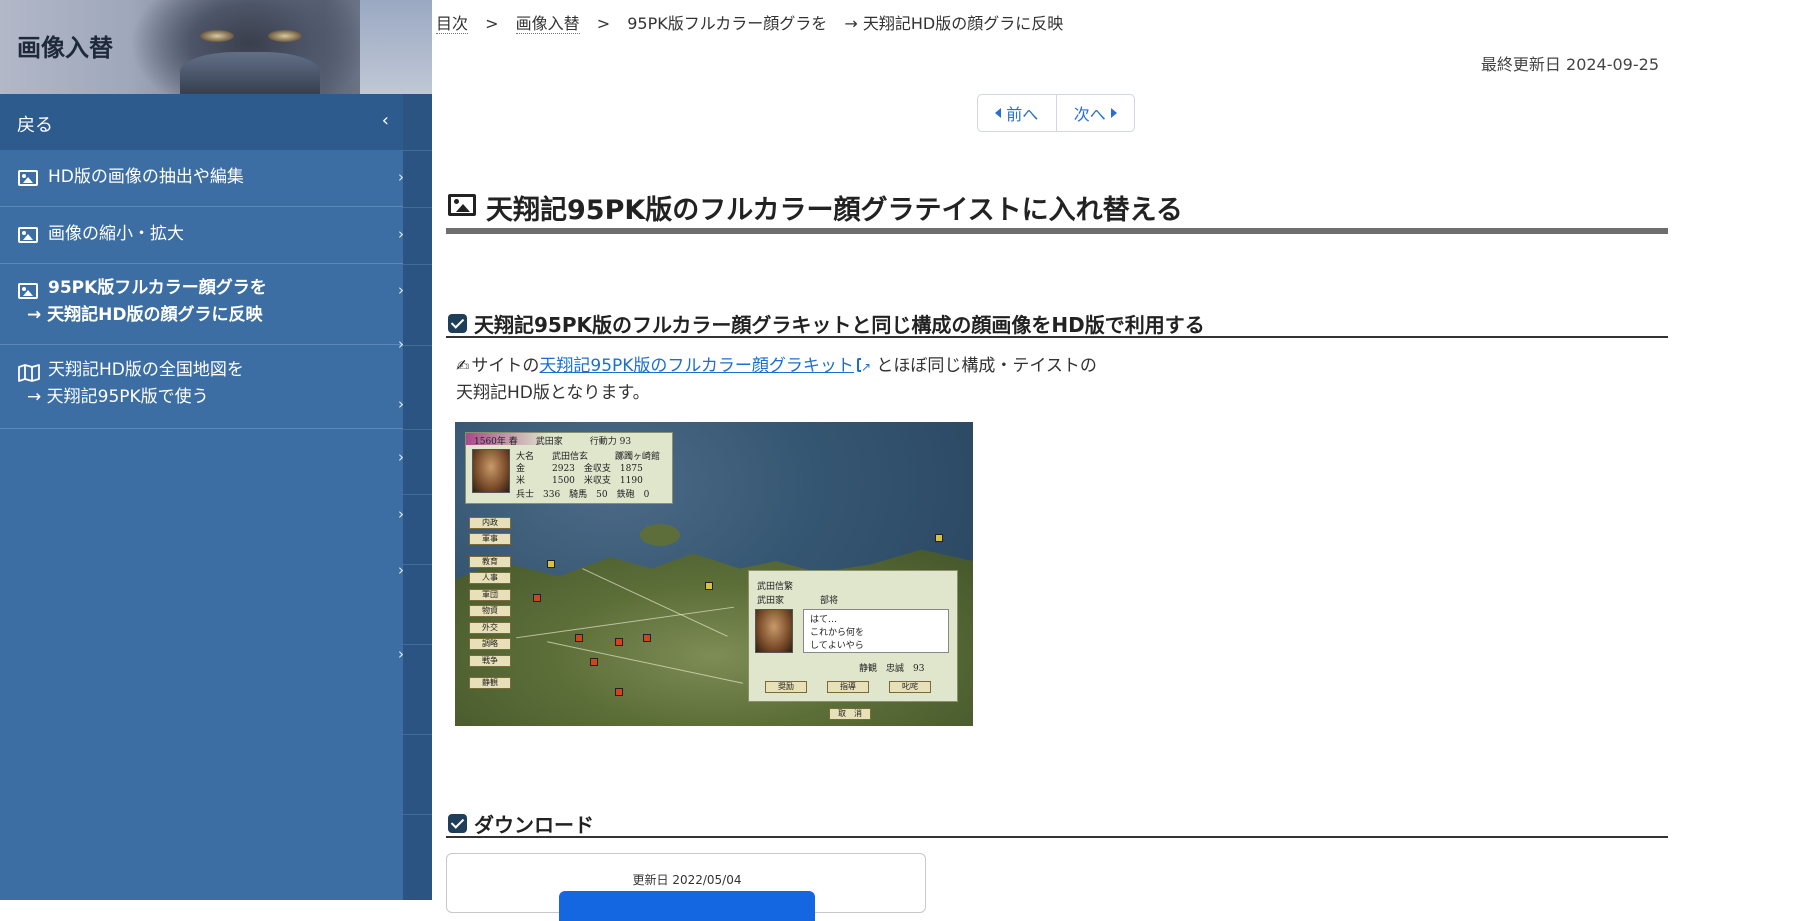 This screenshot has width=1800, height=921. What do you see at coordinates (696, 366) in the screenshot?
I see `facekit-link: 天翔記95PK版のフルカラー顔グラキット` at bounding box center [696, 366].